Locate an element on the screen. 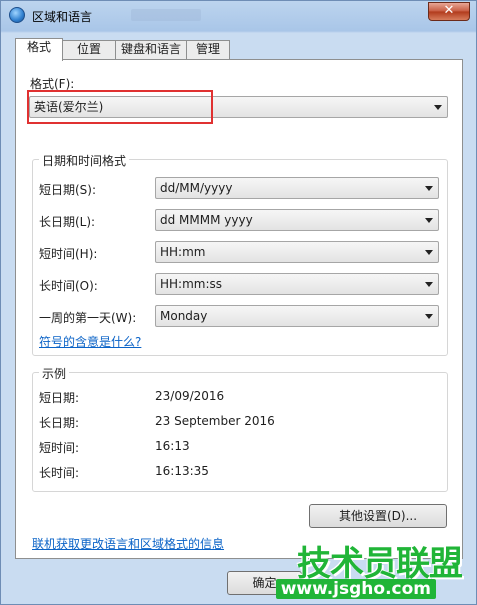  first-day-select: Monday is located at coordinates (297, 316).